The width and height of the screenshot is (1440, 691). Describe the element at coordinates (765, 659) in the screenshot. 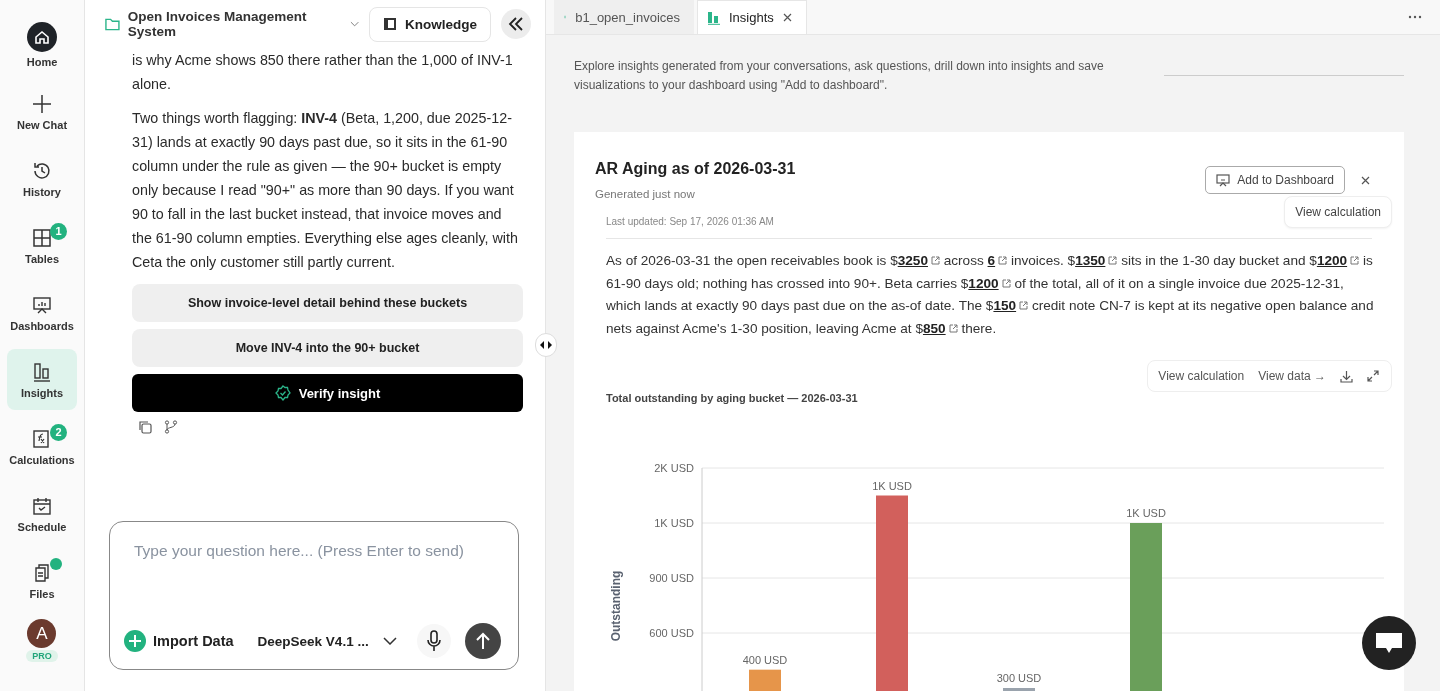

I see `bar-value-label: 400 USD` at that location.